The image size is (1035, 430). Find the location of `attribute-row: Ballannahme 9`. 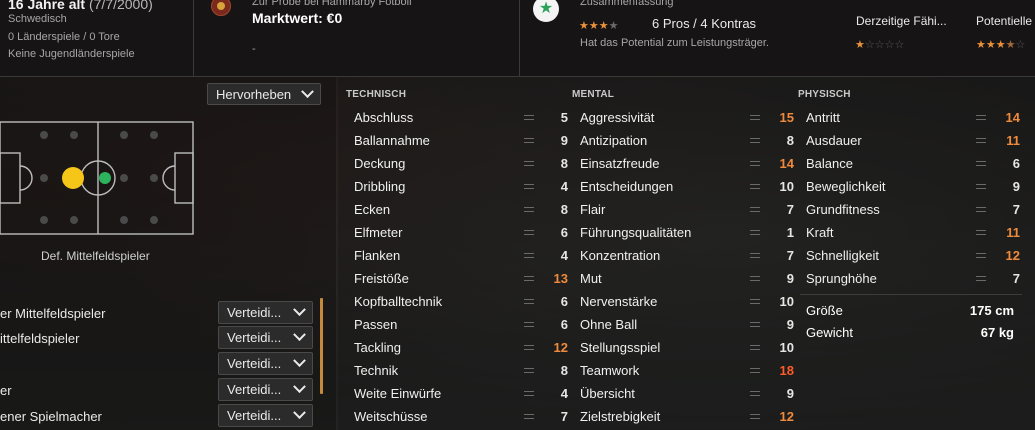

attribute-row: Ballannahme 9 is located at coordinates (461, 140).